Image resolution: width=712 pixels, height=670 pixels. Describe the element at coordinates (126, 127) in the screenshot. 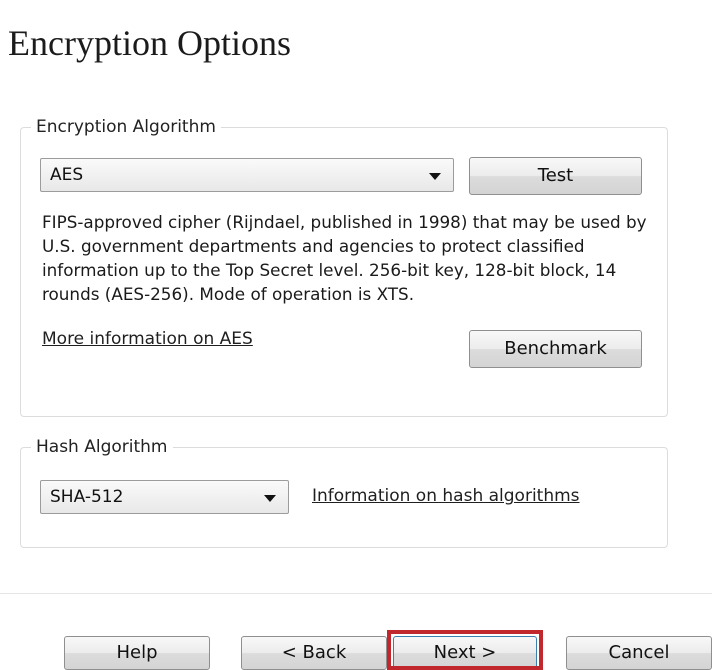

I see `encryption-algorithm-legend: Encryption Algorithm` at that location.